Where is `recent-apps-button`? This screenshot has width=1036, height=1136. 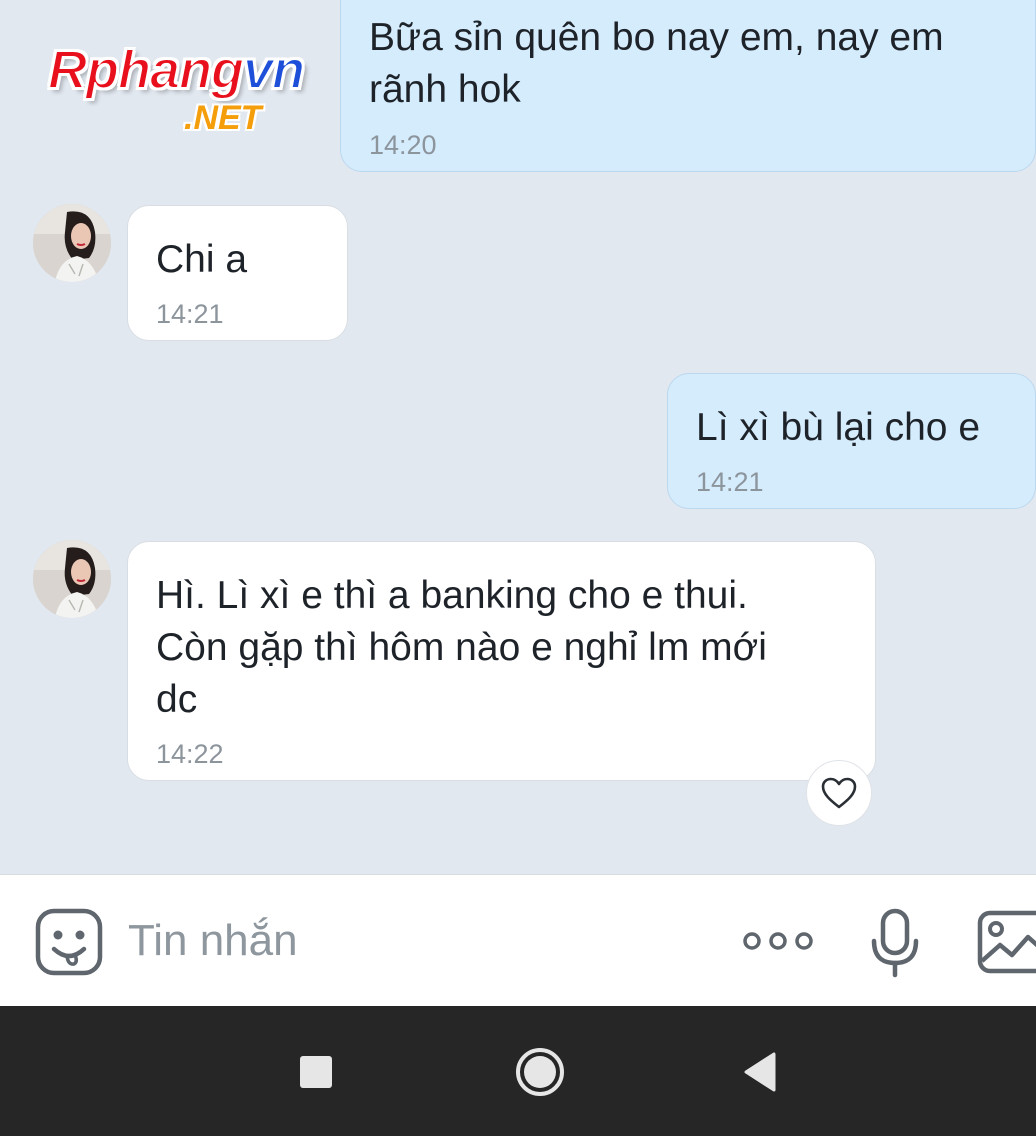
recent-apps-button is located at coordinates (316, 1072).